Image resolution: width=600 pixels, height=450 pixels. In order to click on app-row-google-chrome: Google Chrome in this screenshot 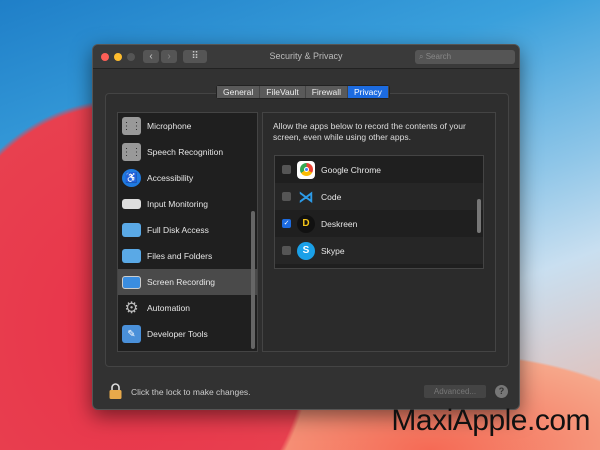, I will do `click(379, 169)`.